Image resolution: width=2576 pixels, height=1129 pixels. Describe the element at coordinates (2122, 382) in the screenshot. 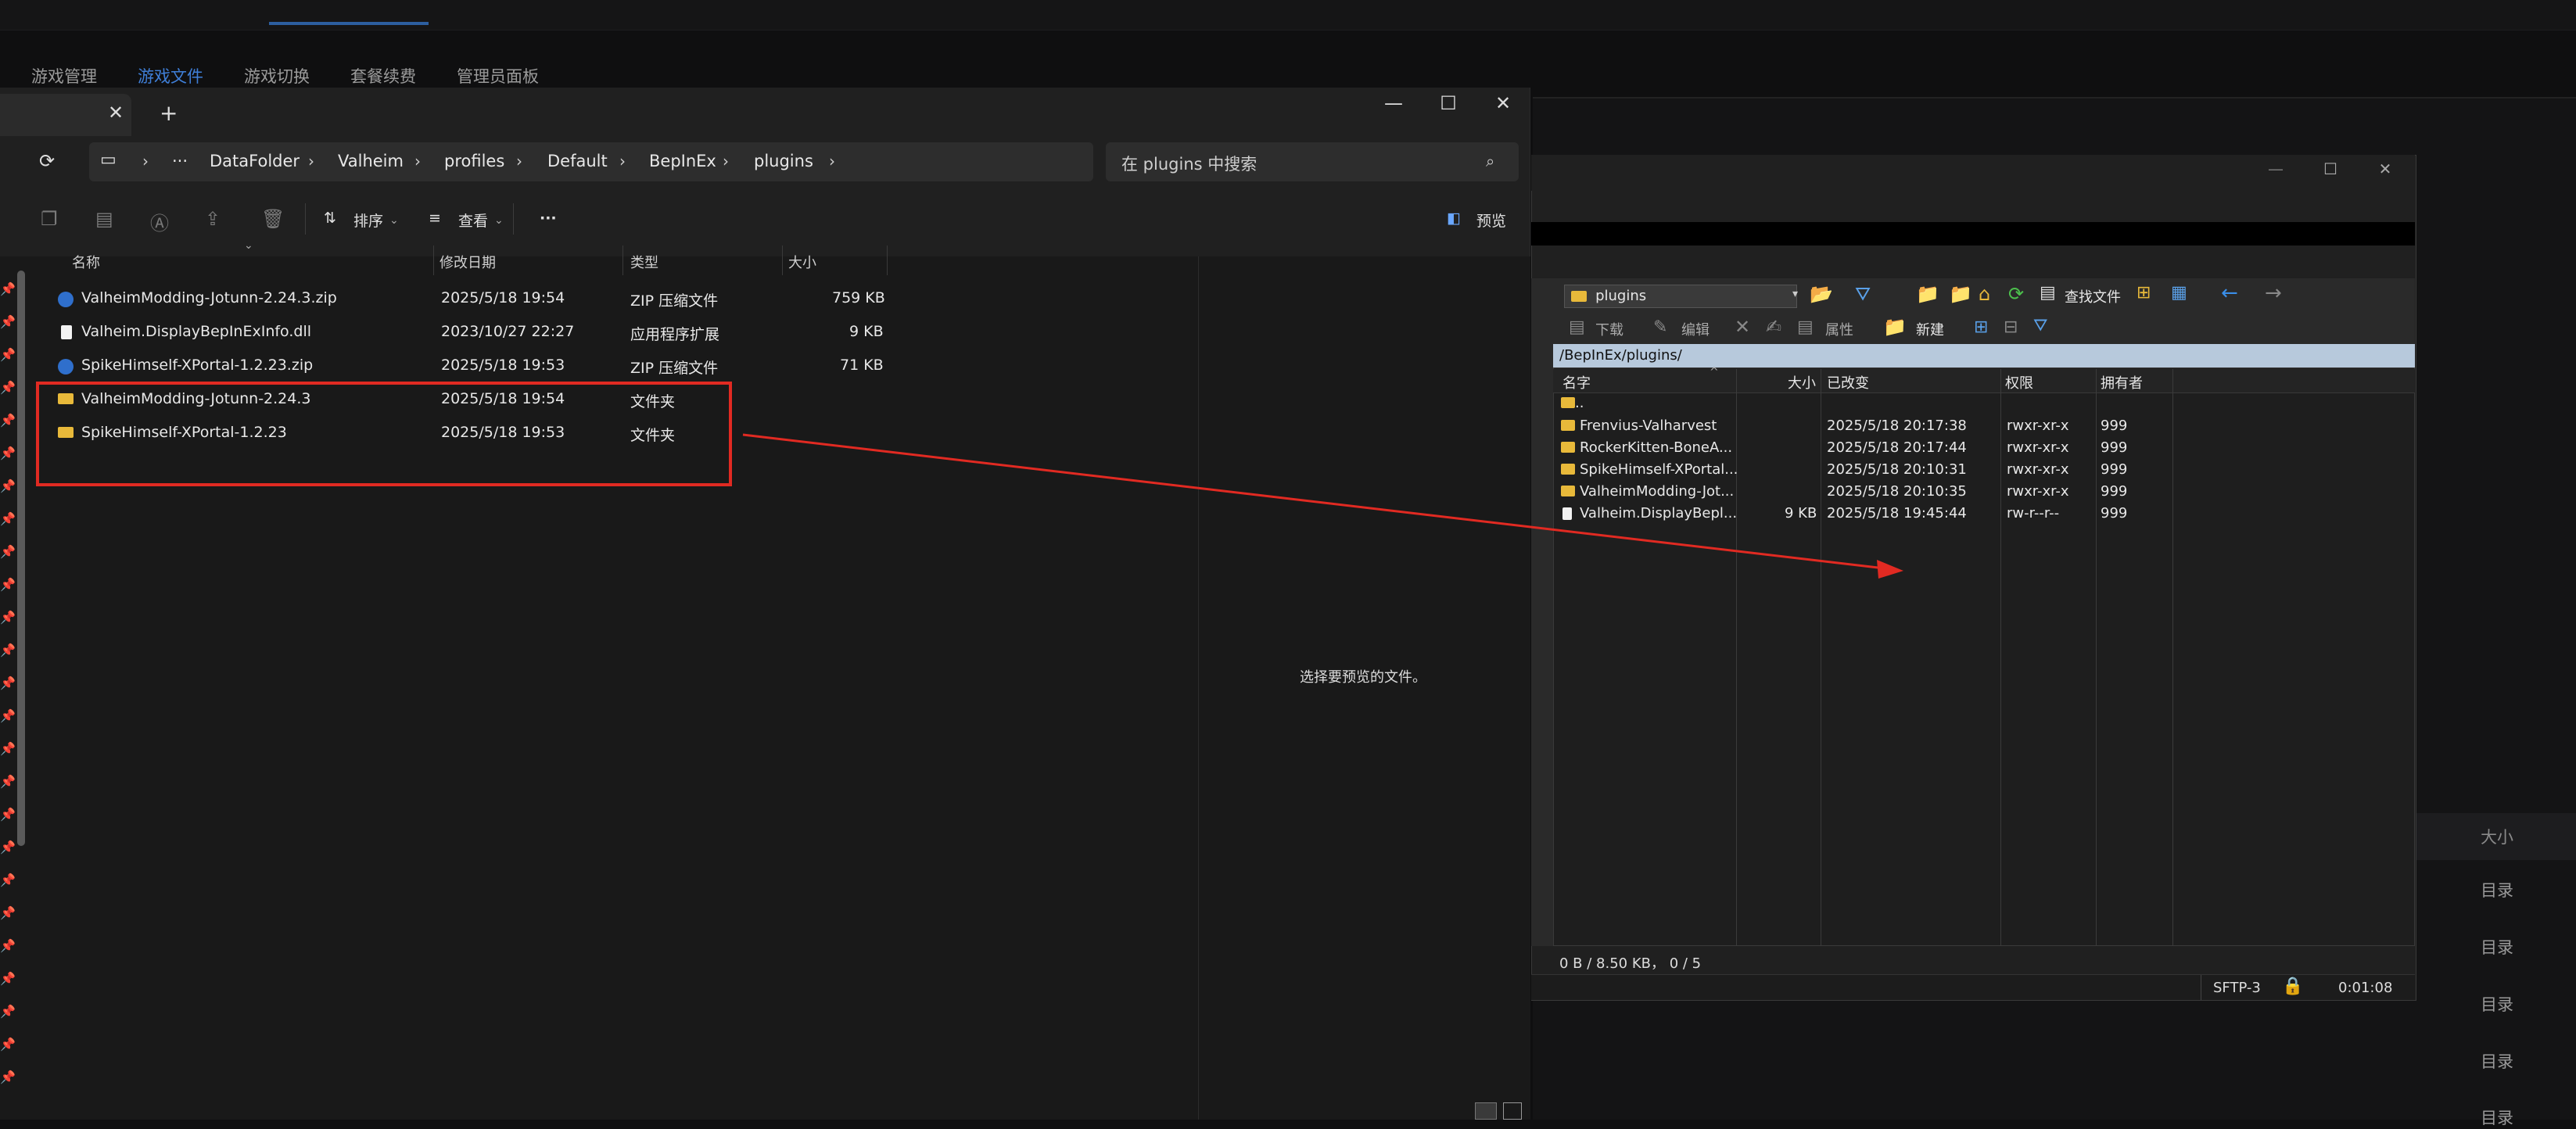

I see `column-header-owner: 拥有者` at that location.